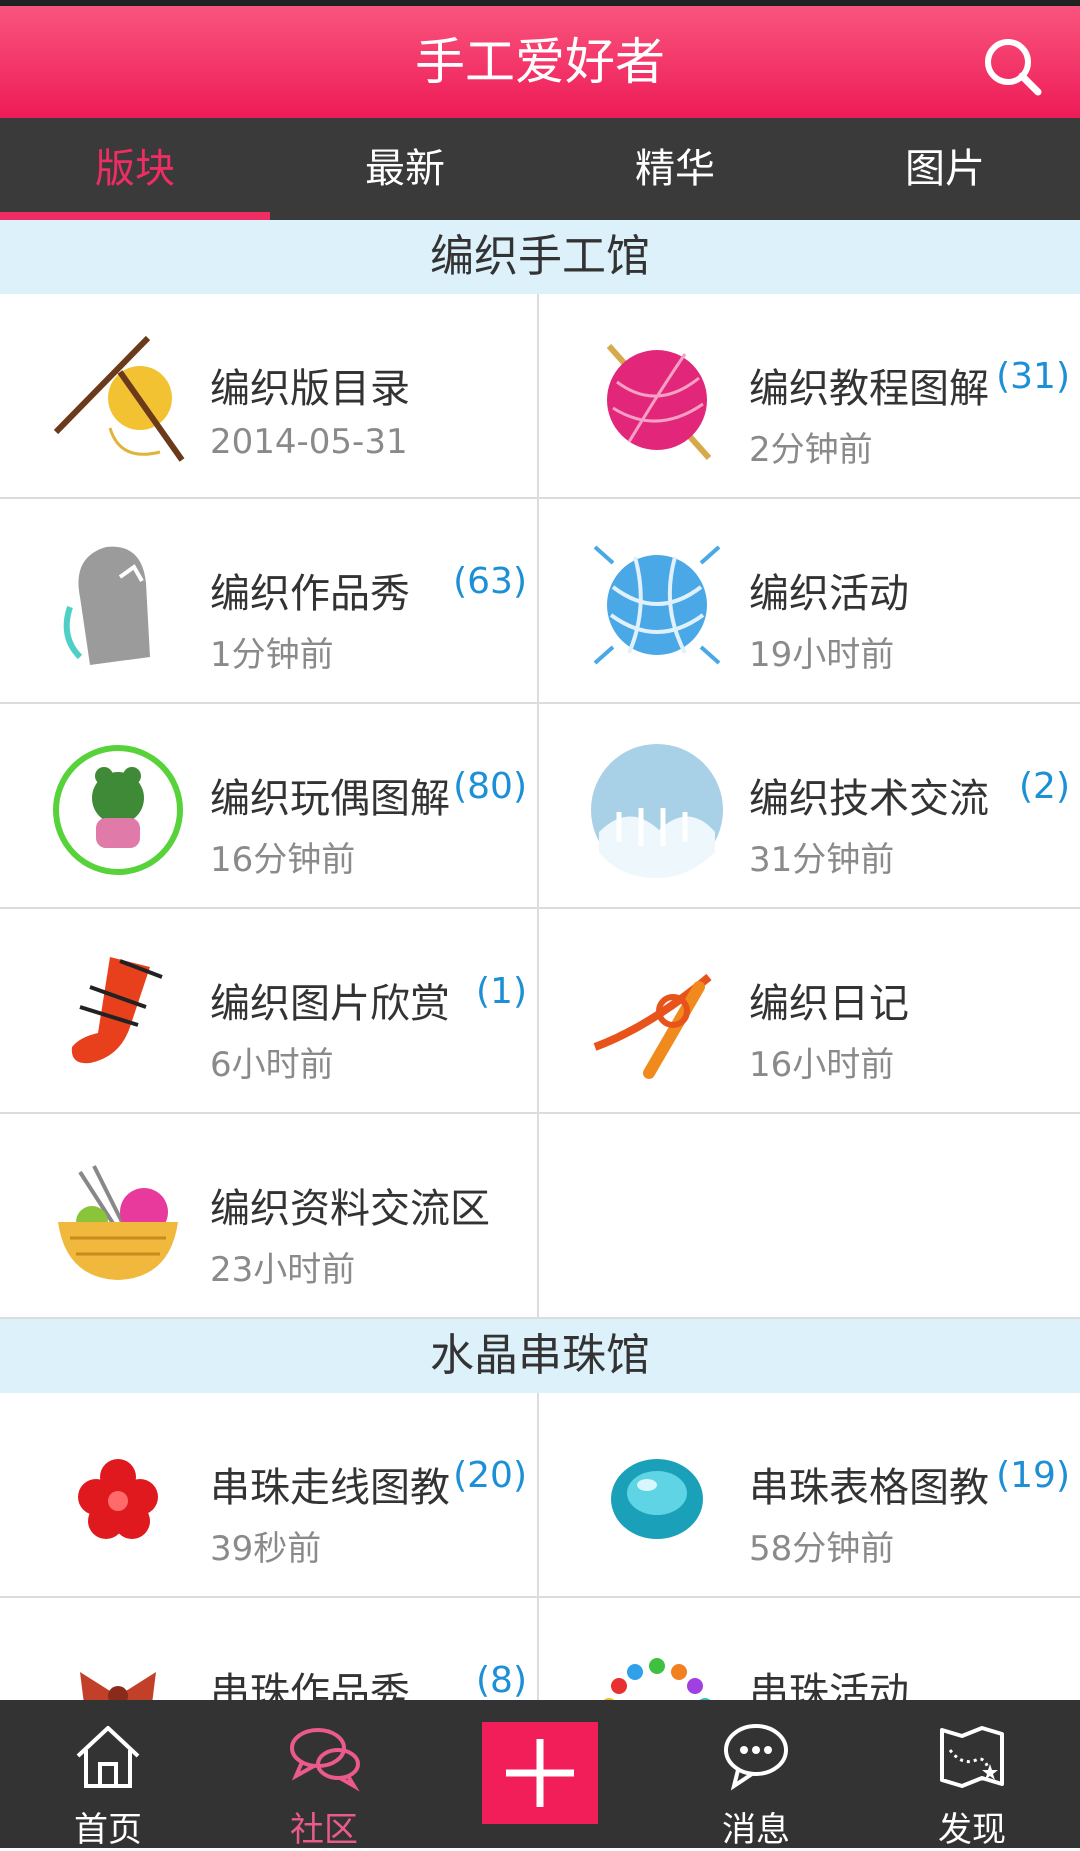 Image resolution: width=1080 pixels, height=1851 pixels. I want to click on bow-bead-icon, so click(118, 1686).